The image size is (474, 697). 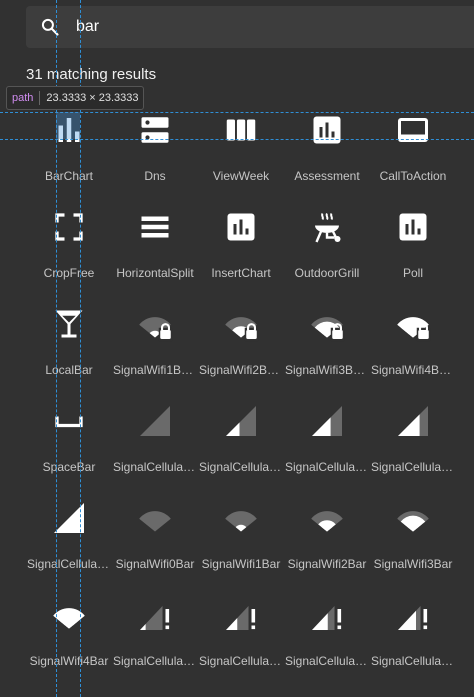 I want to click on icon-label: SignalWifi0Bar, so click(x=155, y=564).